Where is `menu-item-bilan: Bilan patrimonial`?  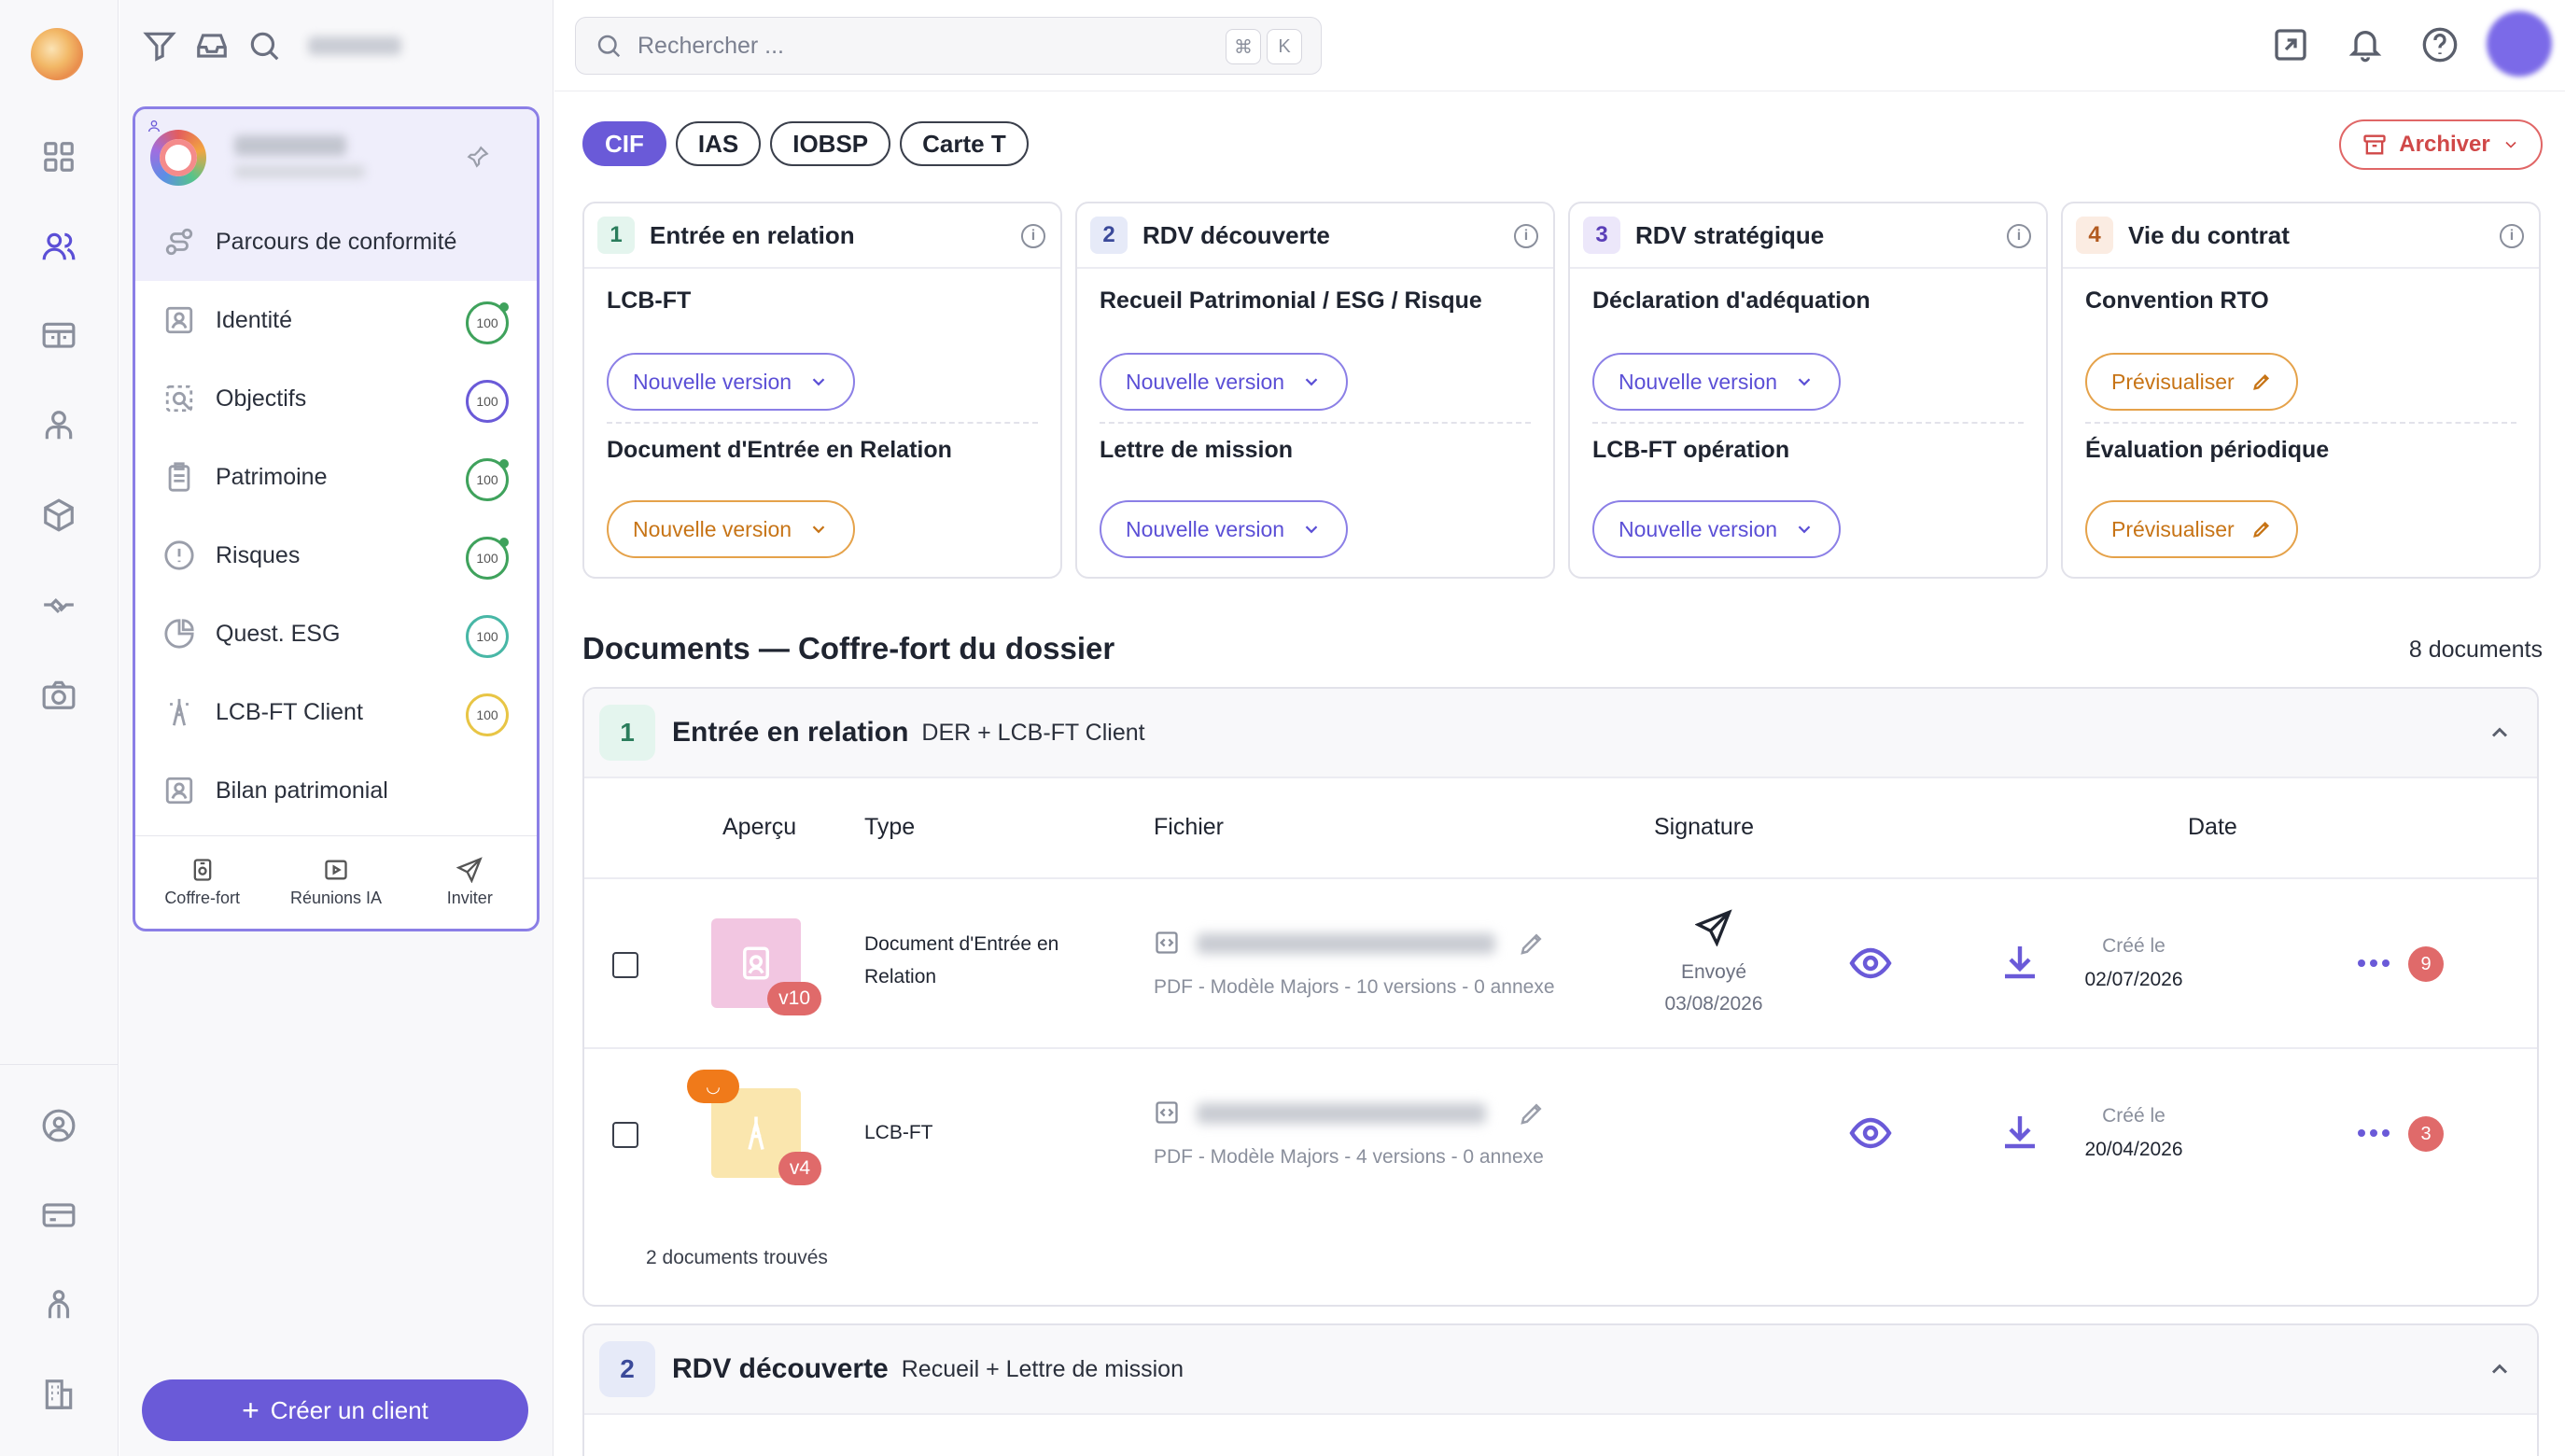
menu-item-bilan: Bilan patrimonial is located at coordinates (336, 790).